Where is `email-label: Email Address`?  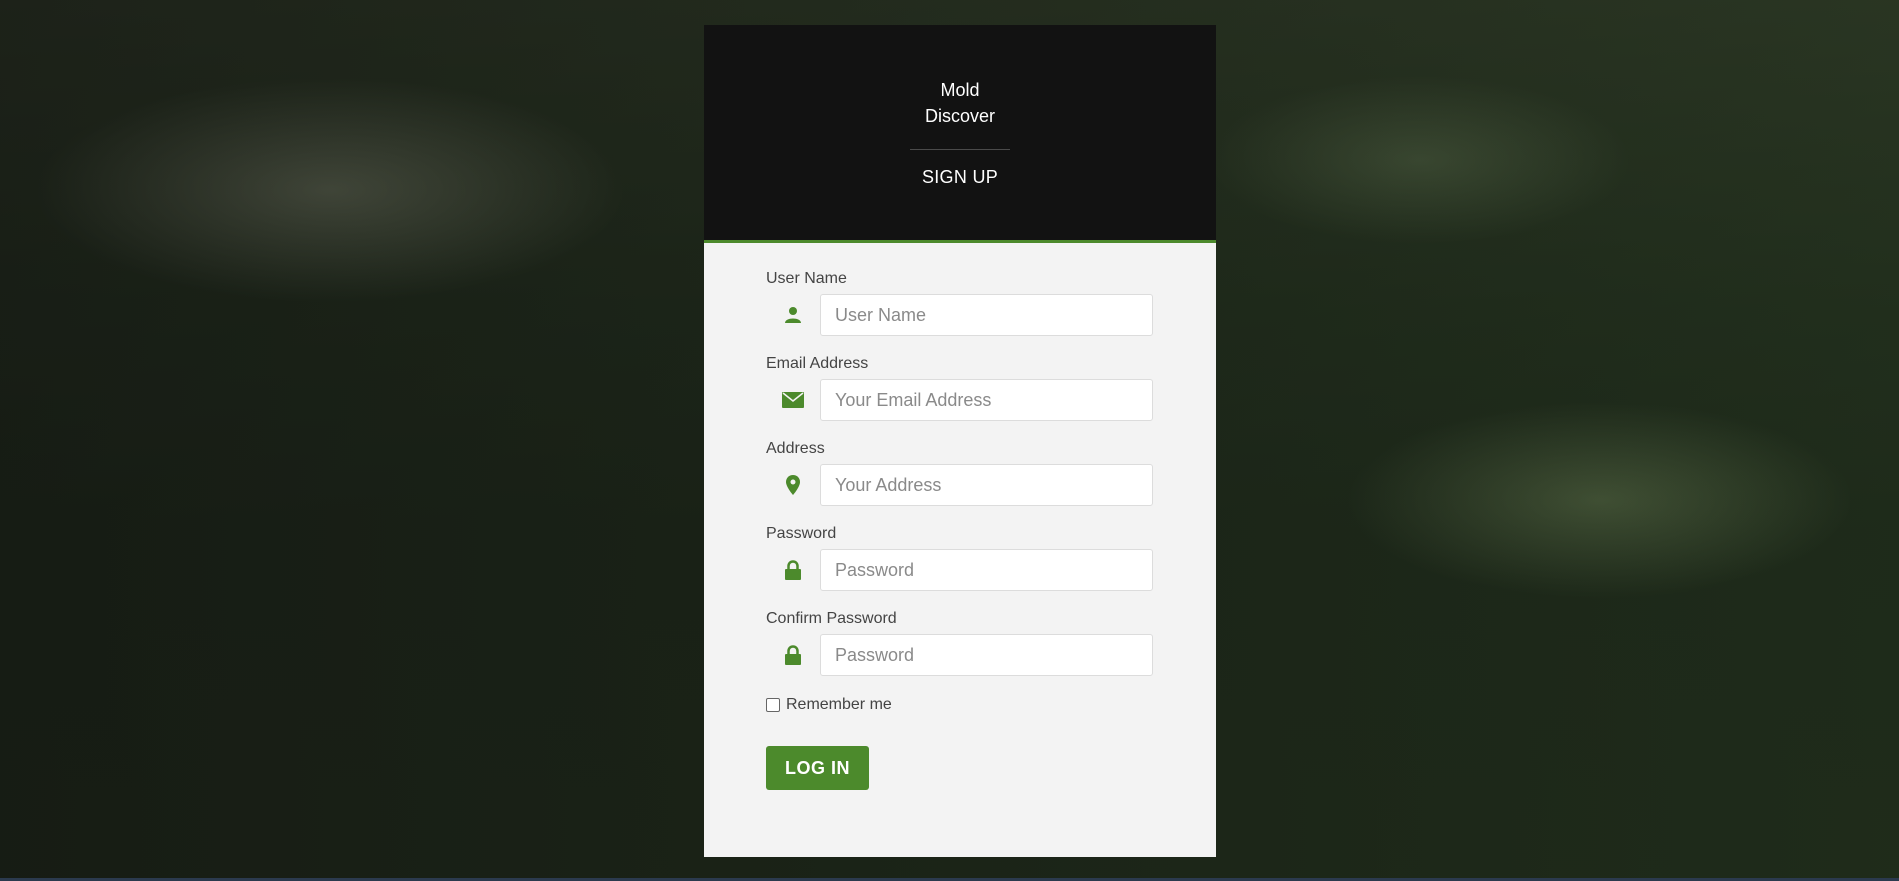 email-label: Email Address is located at coordinates (817, 363).